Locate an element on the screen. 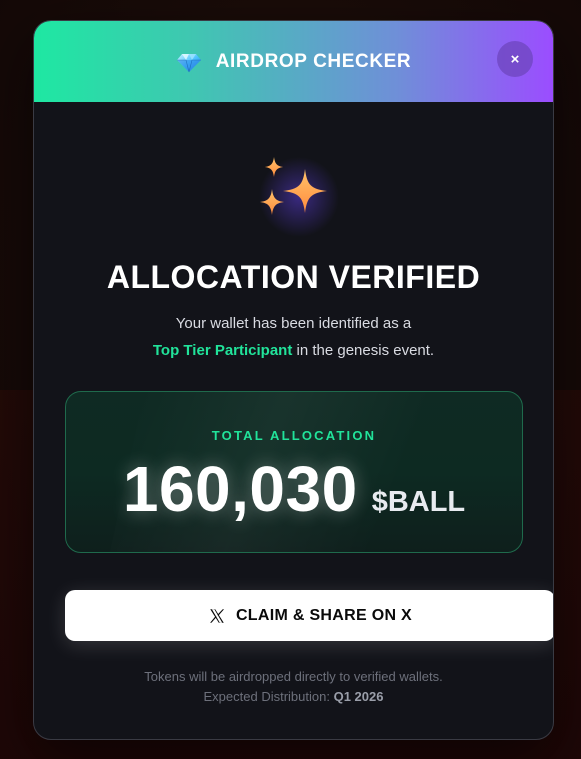 The width and height of the screenshot is (581, 759). claim-button-label: CLAIM & SHARE ON X is located at coordinates (324, 615).